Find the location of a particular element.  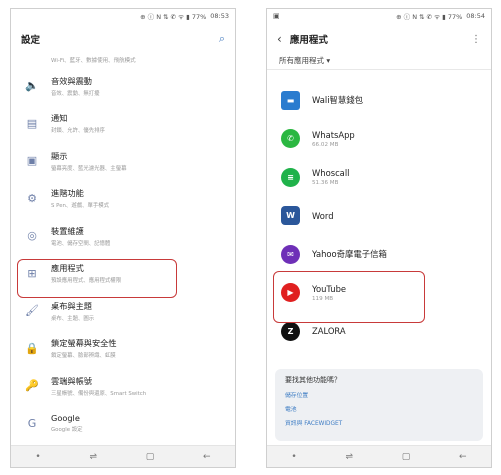

app-text: Yahoo奇摩電子信箱 is located at coordinates (349, 254).